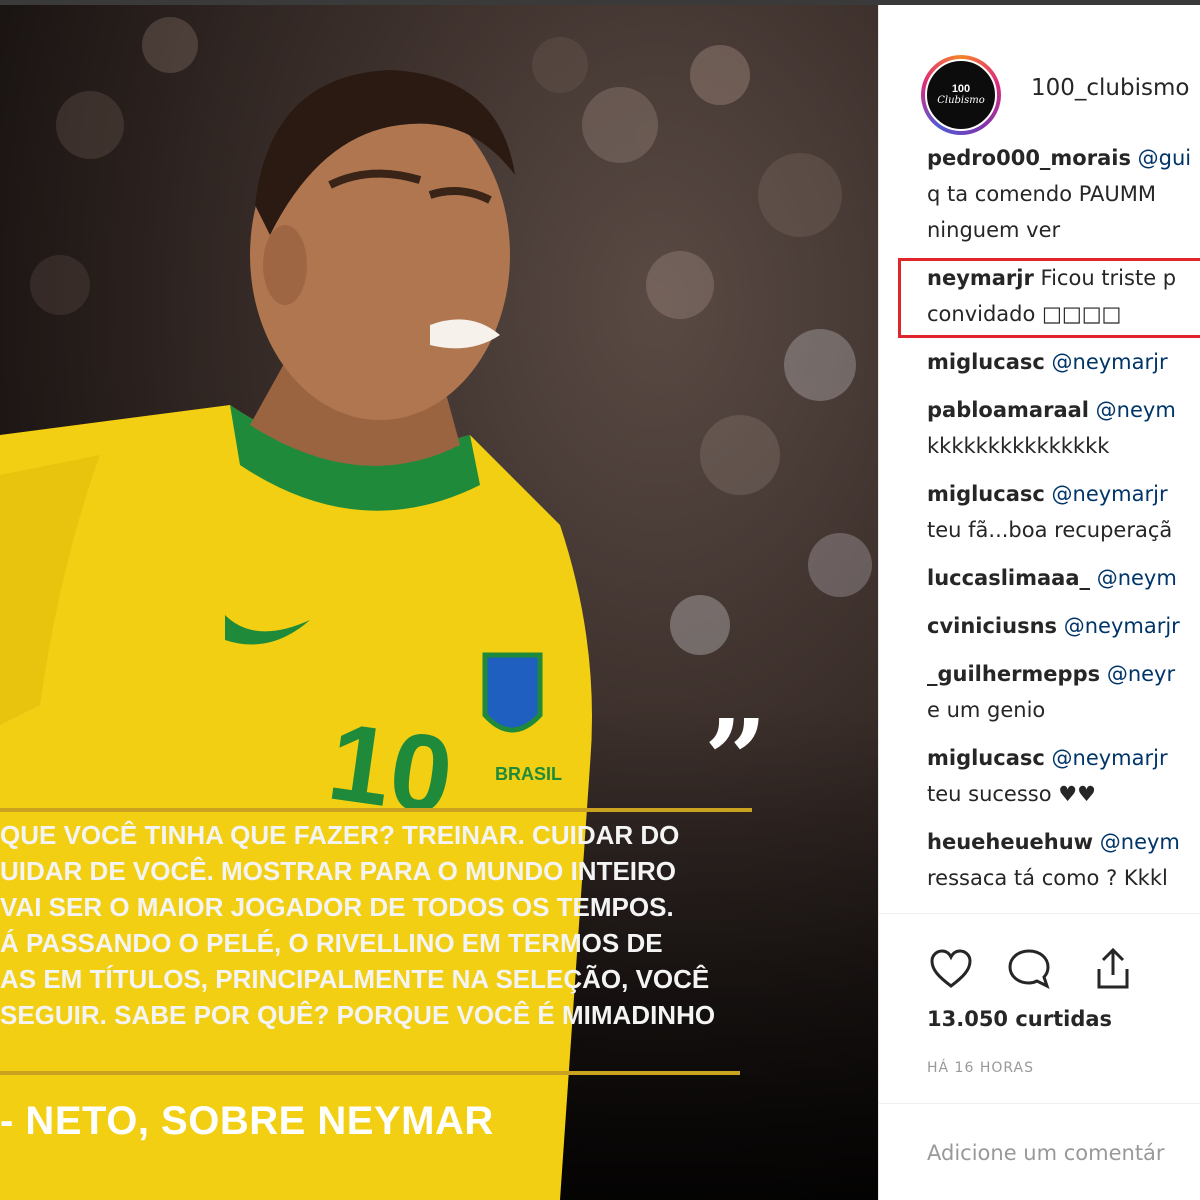 The height and width of the screenshot is (1200, 1200). I want to click on comment-text: e um genio, so click(986, 710).